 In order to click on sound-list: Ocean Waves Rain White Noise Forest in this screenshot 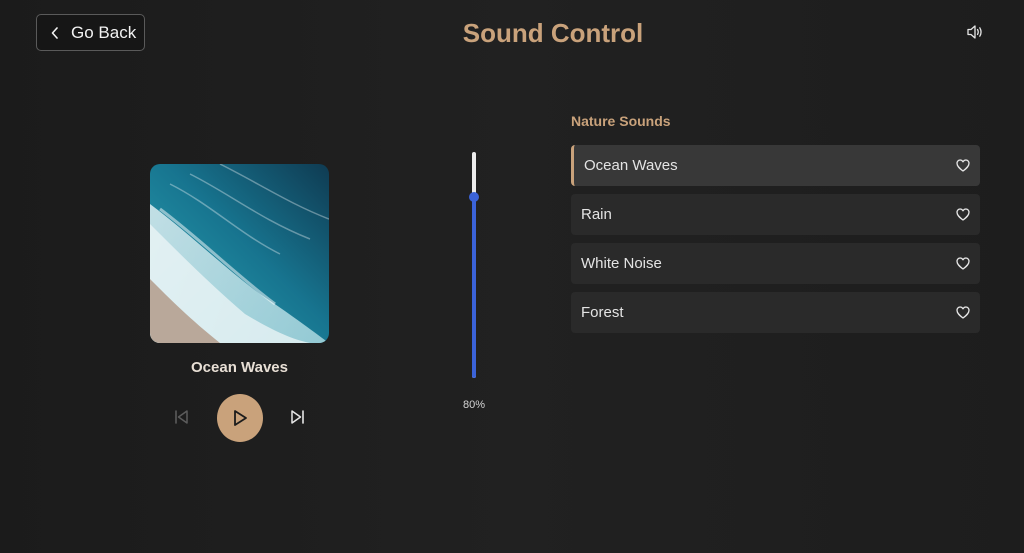, I will do `click(775, 243)`.